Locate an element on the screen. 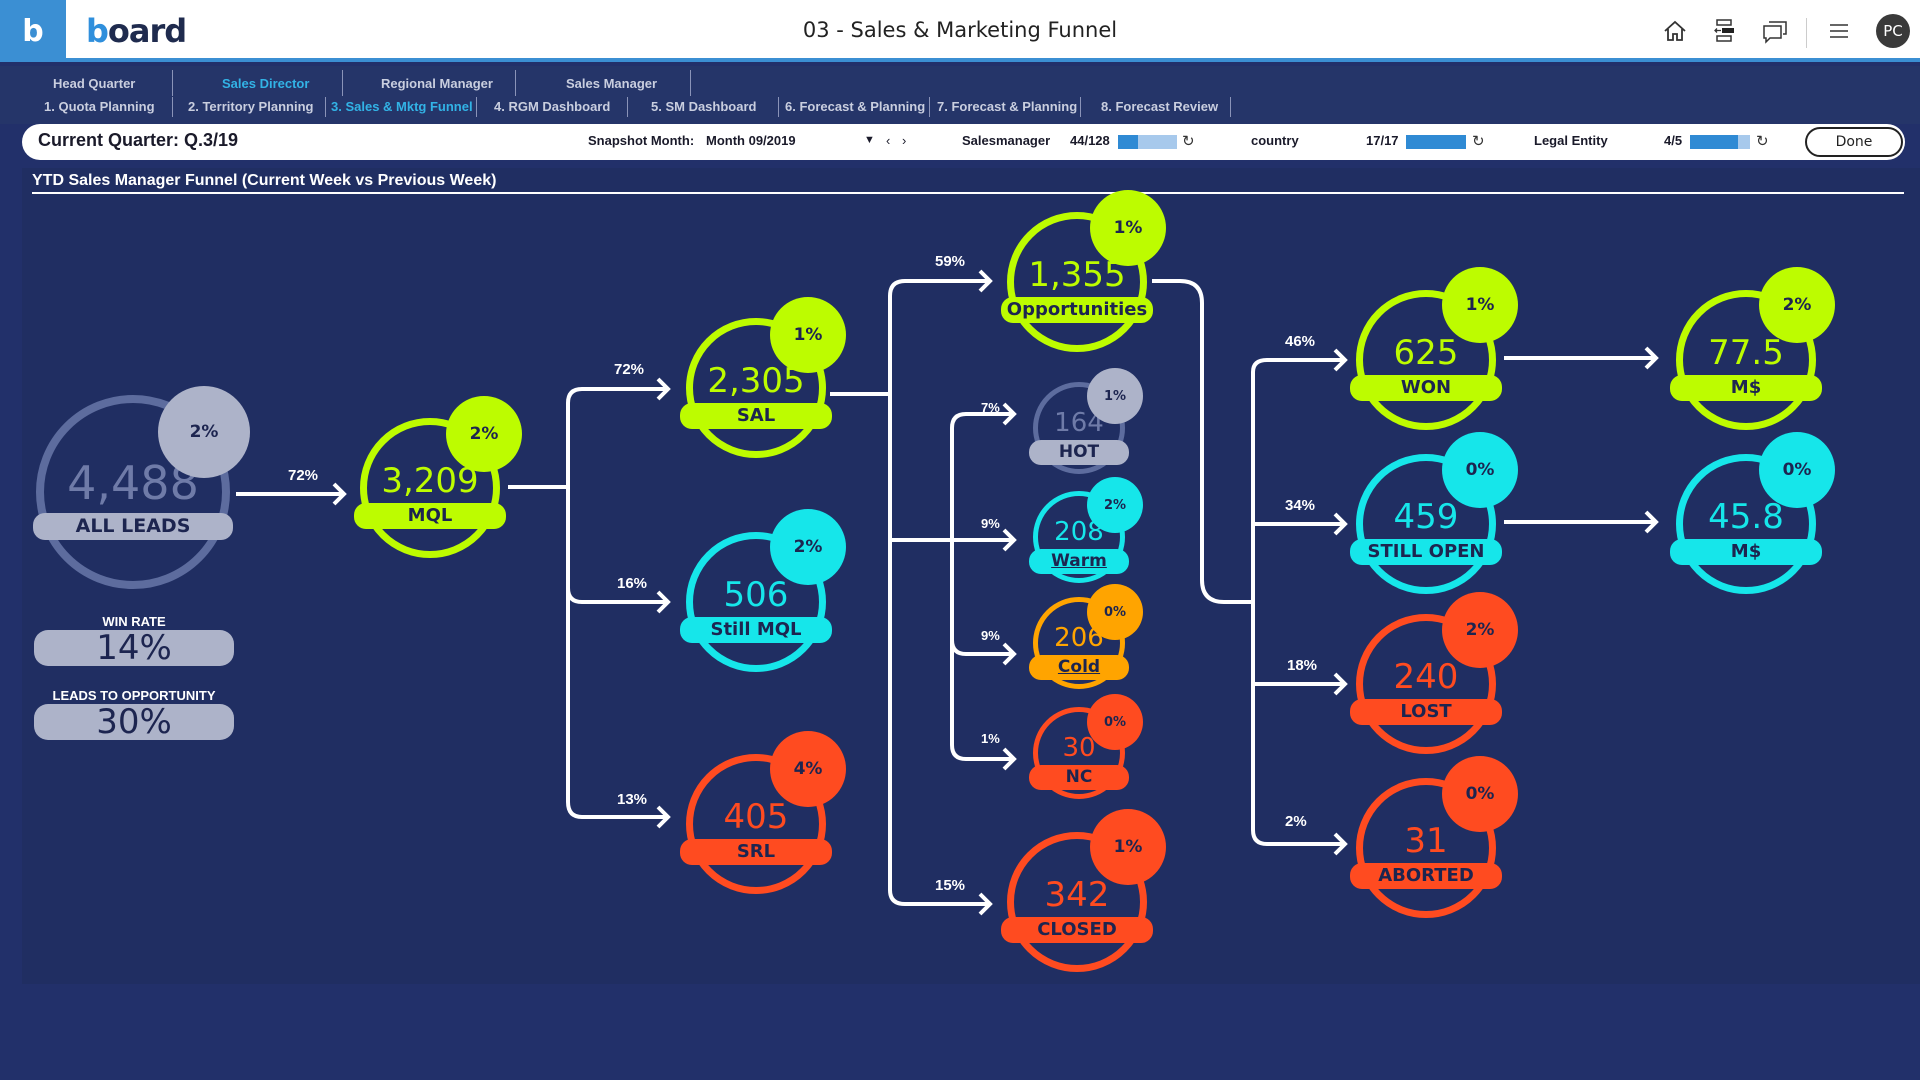 The height and width of the screenshot is (1080, 1920). conversion-rate-label: 1% is located at coordinates (990, 738).